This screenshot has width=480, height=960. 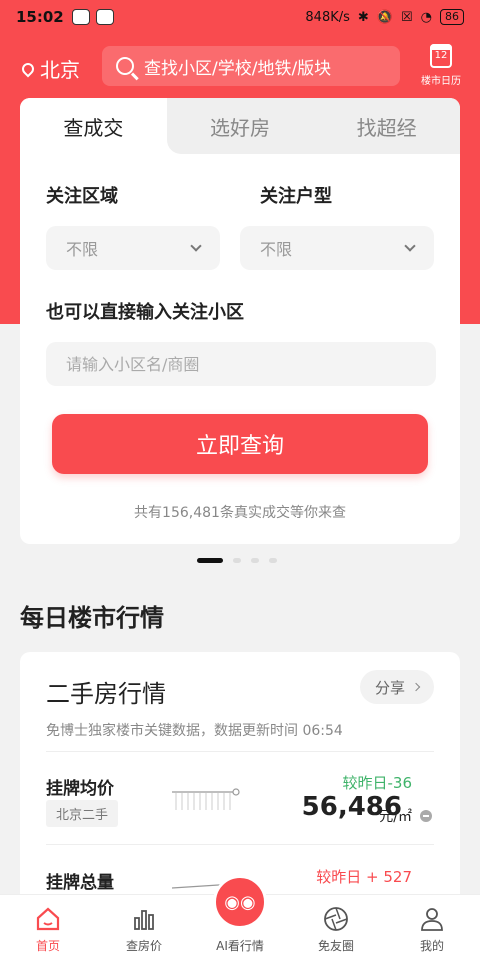 I want to click on market-title: 二手房行情, so click(x=106, y=694).